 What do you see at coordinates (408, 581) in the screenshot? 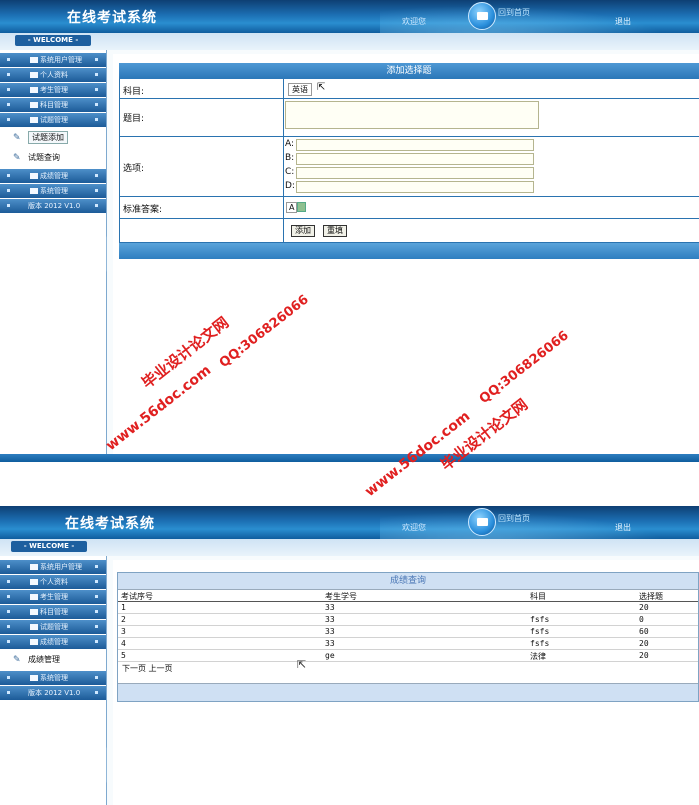
I see `score-table-title: 成绩查询` at bounding box center [408, 581].